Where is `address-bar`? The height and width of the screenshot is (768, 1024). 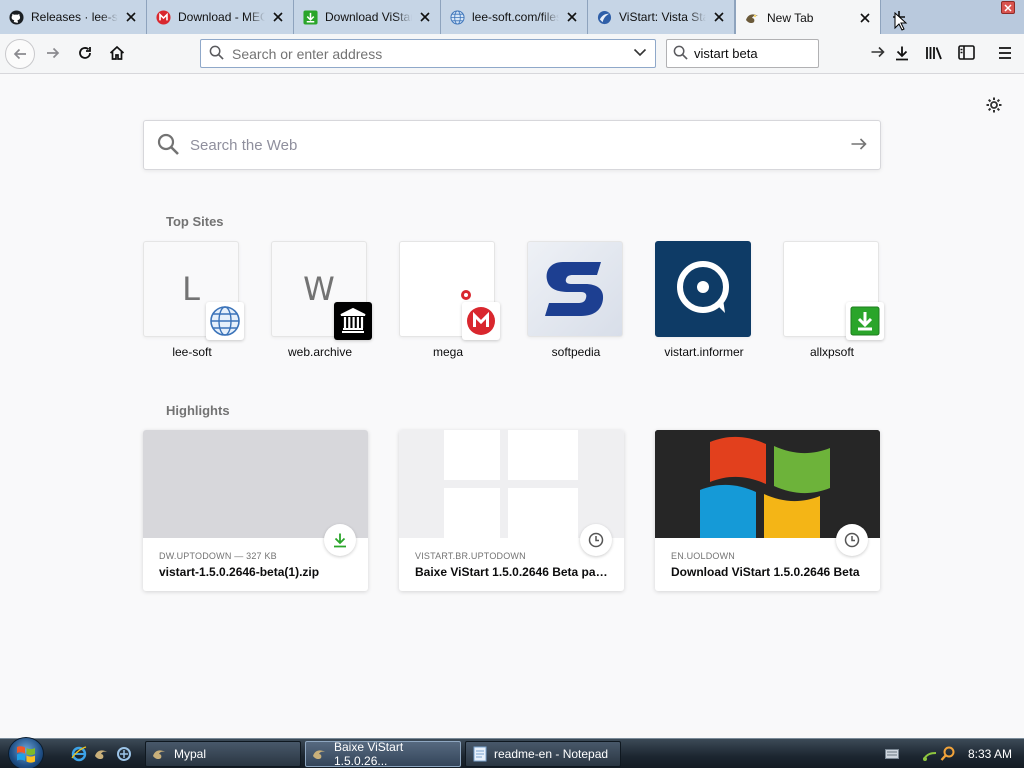 address-bar is located at coordinates (428, 53).